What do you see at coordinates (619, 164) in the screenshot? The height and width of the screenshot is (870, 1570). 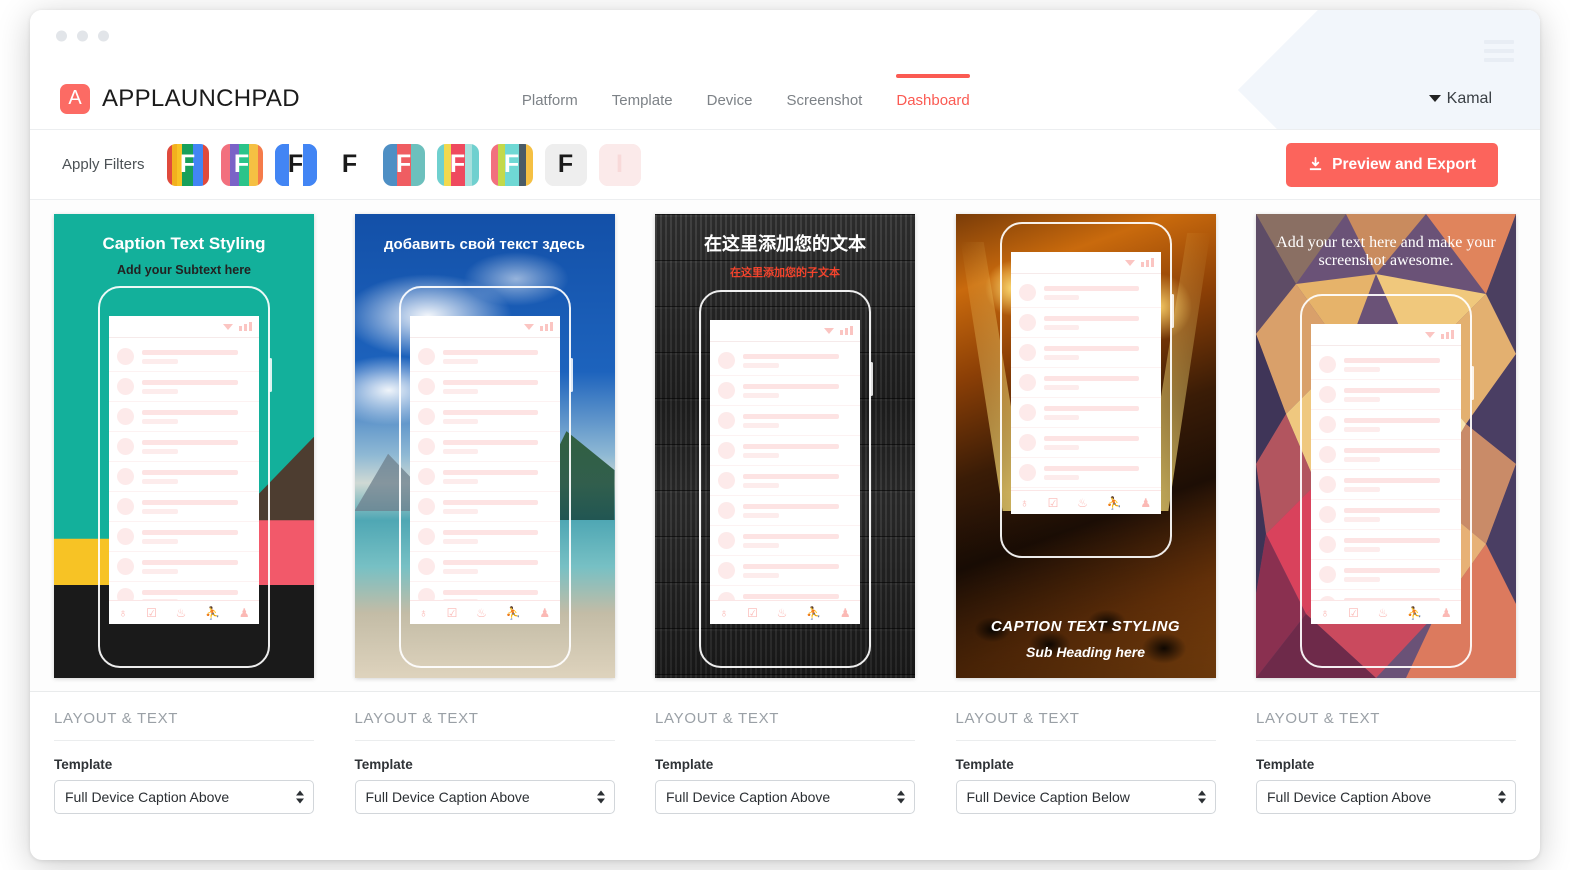 I see `filter-blush: I` at bounding box center [619, 164].